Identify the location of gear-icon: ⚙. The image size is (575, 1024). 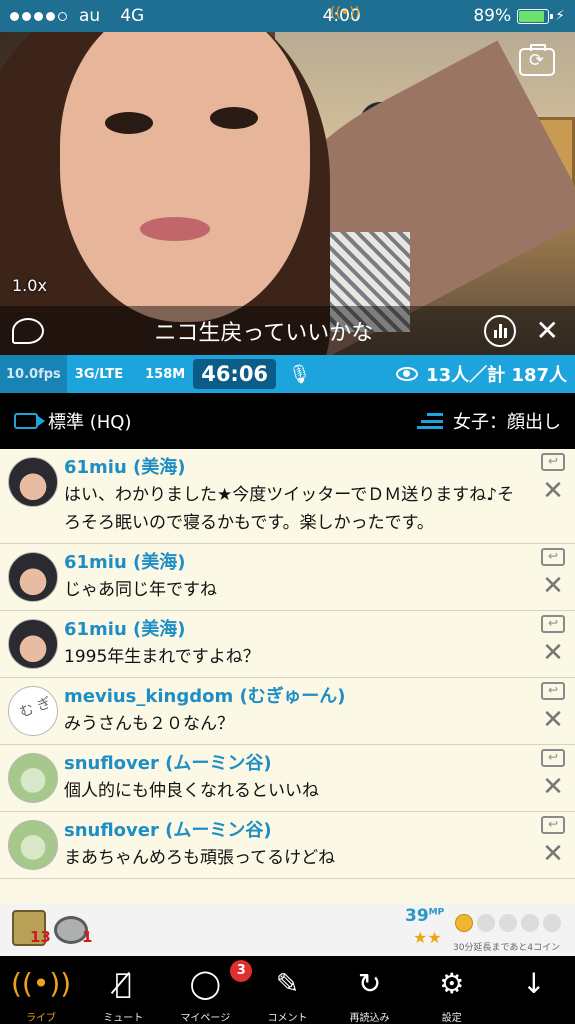
(452, 983).